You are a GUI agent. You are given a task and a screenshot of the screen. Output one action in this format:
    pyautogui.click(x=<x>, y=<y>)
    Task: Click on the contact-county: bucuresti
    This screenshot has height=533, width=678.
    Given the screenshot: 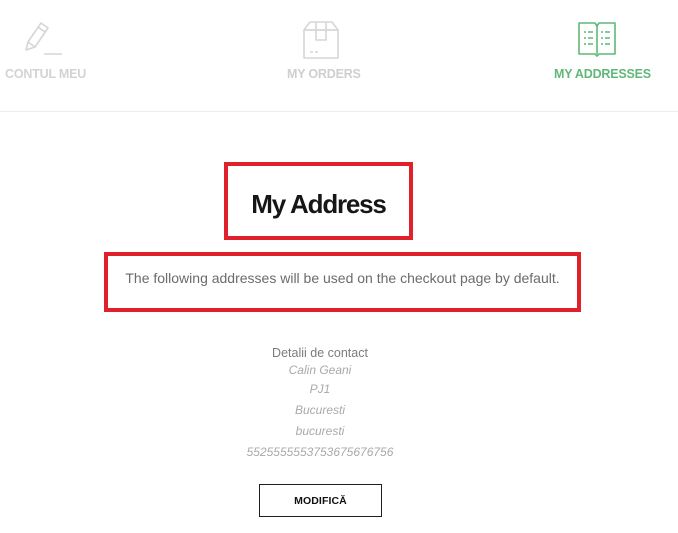 What is the action you would take?
    pyautogui.click(x=320, y=431)
    